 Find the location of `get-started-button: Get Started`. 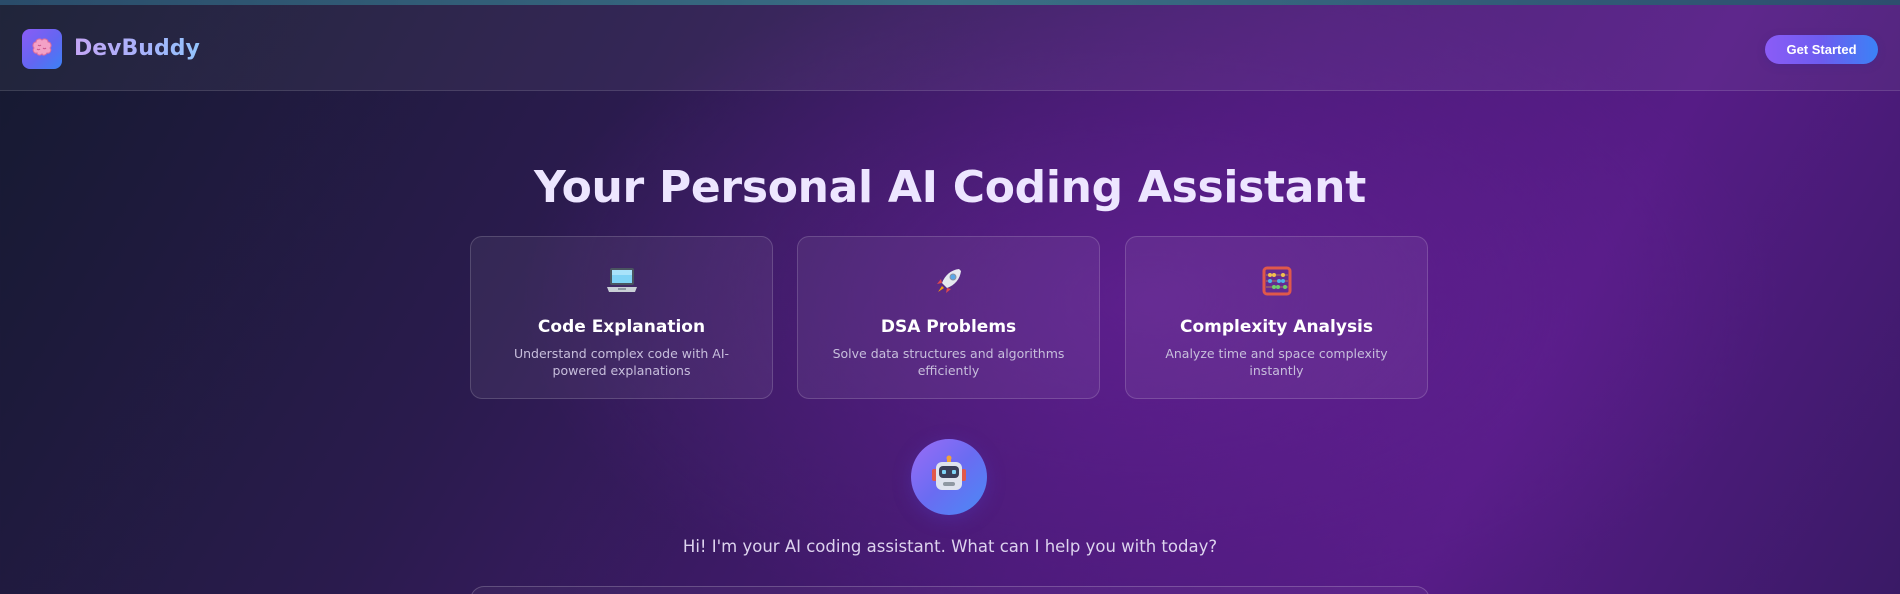

get-started-button: Get Started is located at coordinates (1821, 49).